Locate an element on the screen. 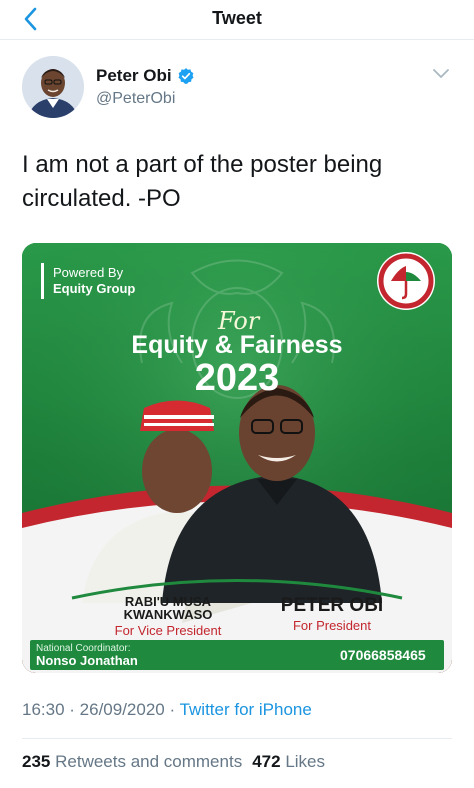 The image size is (474, 788). verified-badge-icon is located at coordinates (186, 76).